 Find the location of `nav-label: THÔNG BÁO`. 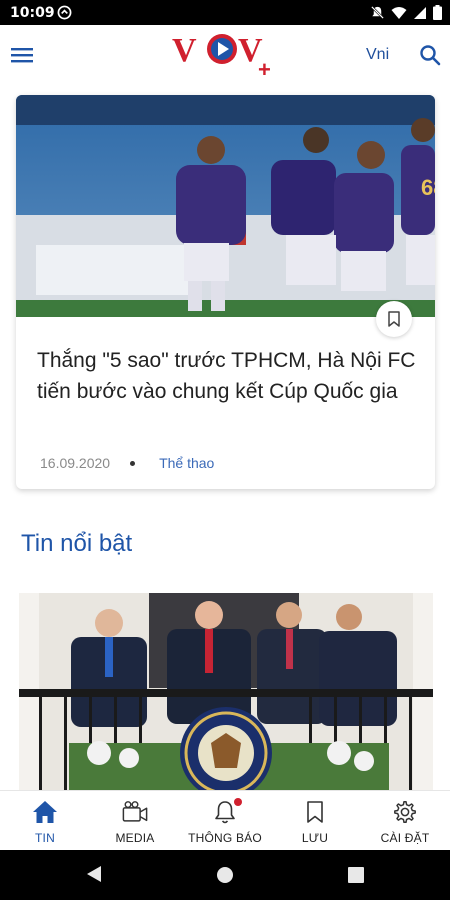

nav-label: THÔNG BÁO is located at coordinates (225, 838).